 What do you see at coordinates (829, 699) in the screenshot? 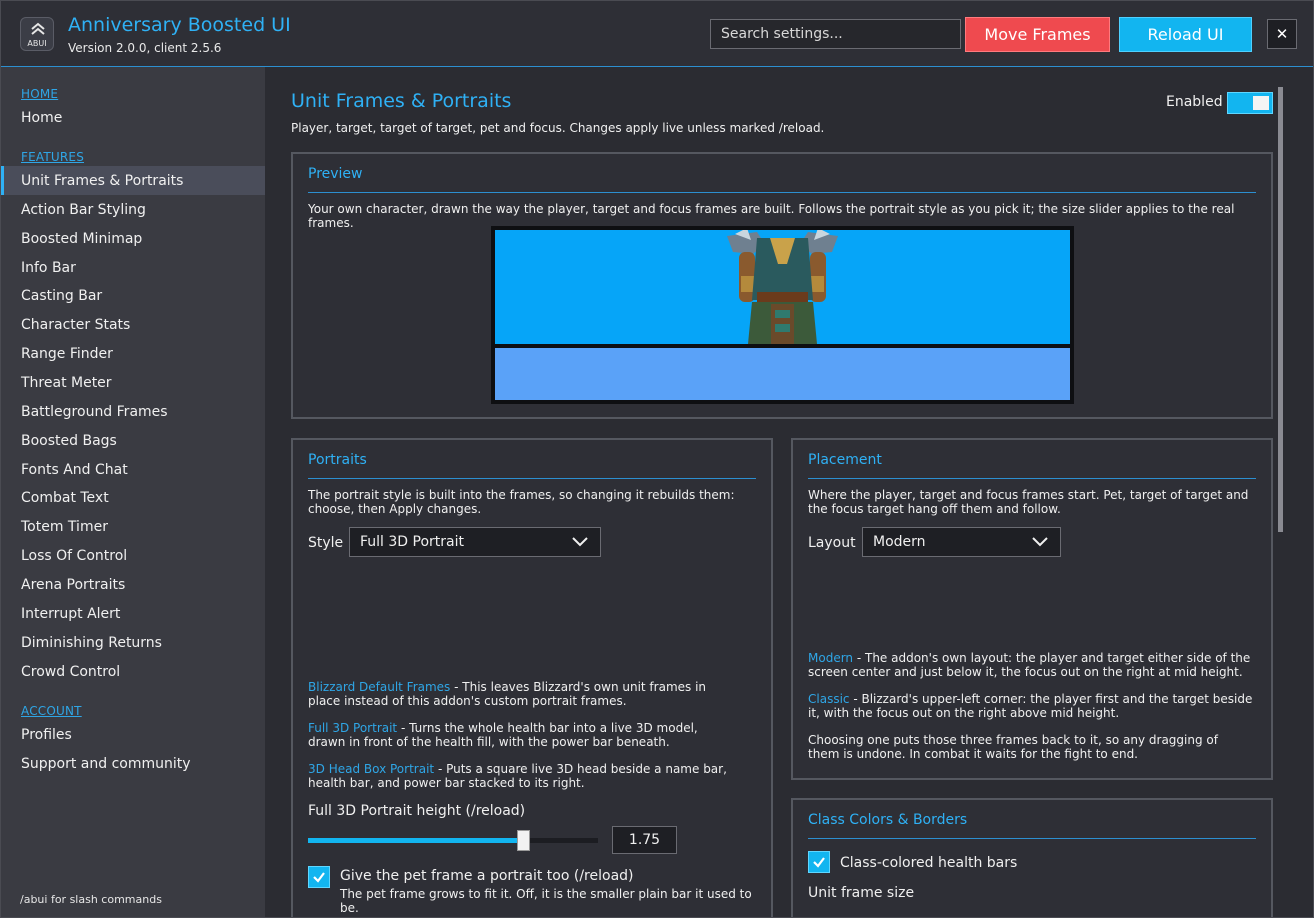
I see `option-name: Classic` at bounding box center [829, 699].